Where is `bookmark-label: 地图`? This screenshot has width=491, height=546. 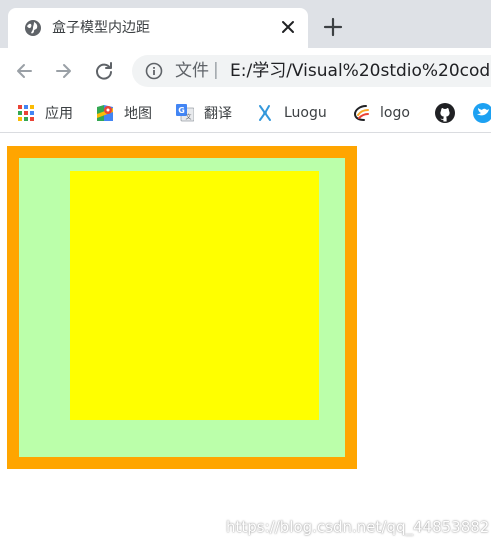 bookmark-label: 地图 is located at coordinates (138, 114).